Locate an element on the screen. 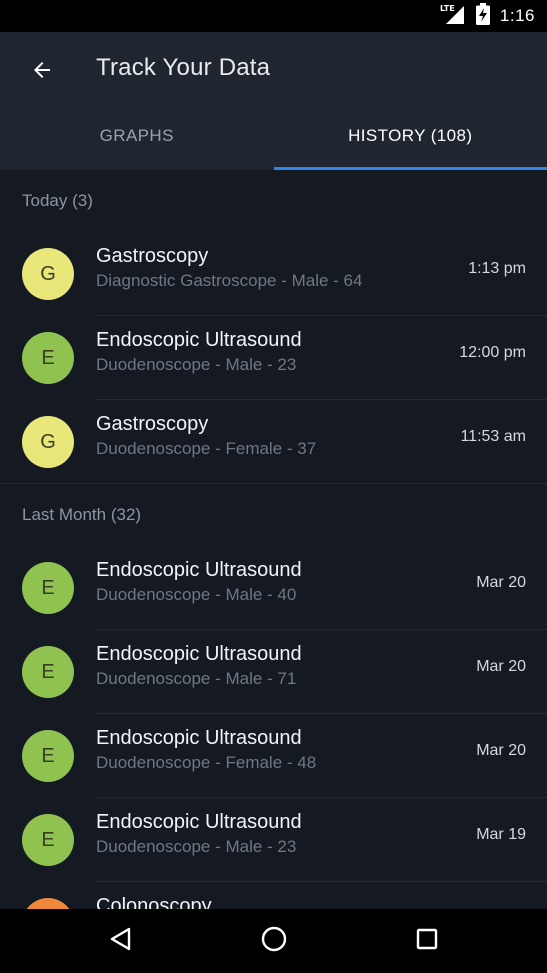 This screenshot has width=547, height=973. nav-home-button is located at coordinates (274, 941).